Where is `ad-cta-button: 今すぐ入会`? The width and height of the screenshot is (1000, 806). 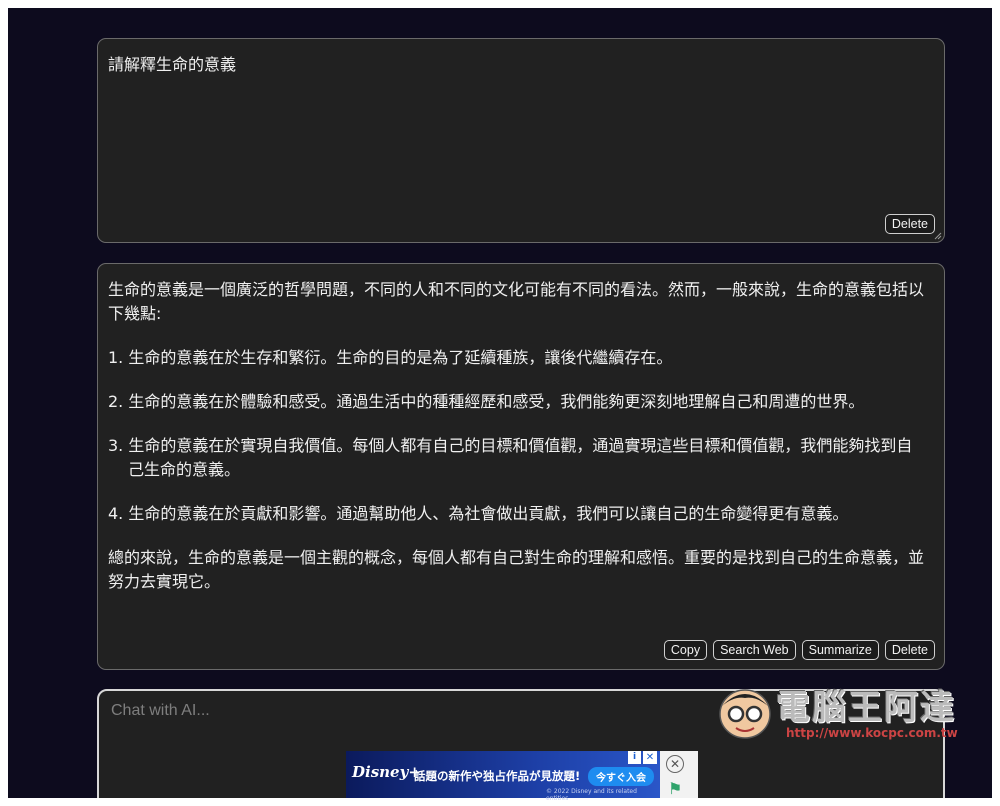 ad-cta-button: 今すぐ入会 is located at coordinates (621, 776).